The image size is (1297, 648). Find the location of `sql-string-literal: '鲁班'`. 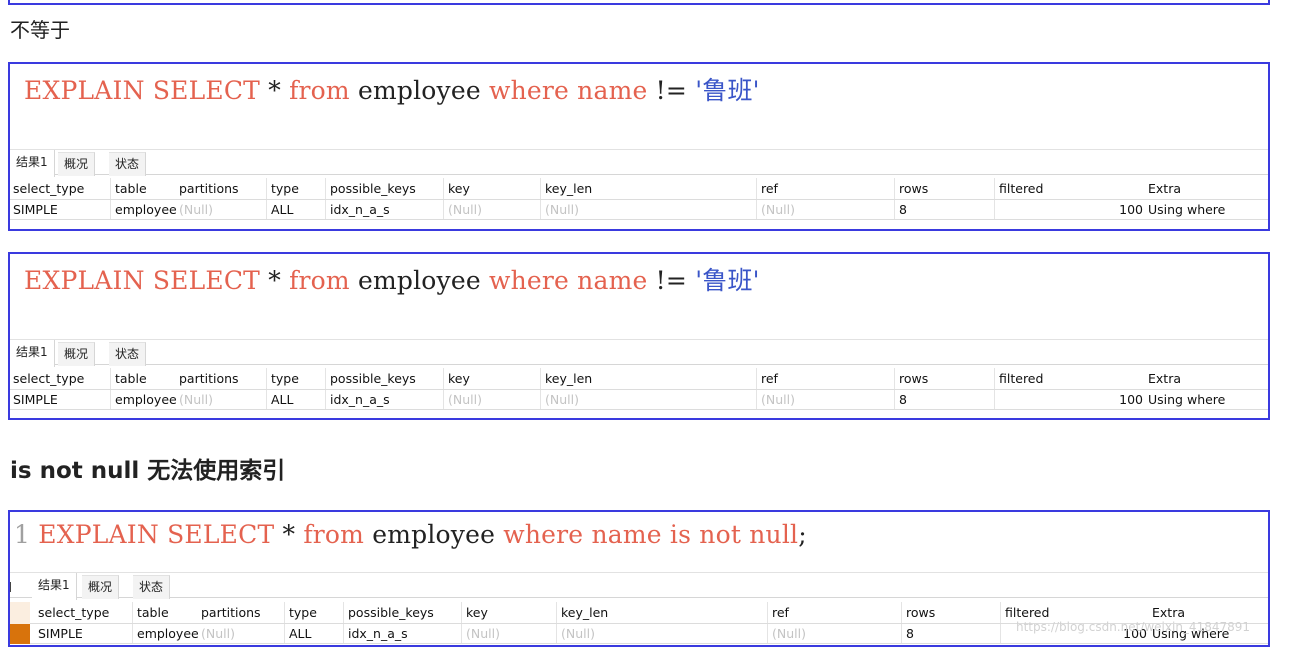

sql-string-literal: '鲁班' is located at coordinates (727, 280).